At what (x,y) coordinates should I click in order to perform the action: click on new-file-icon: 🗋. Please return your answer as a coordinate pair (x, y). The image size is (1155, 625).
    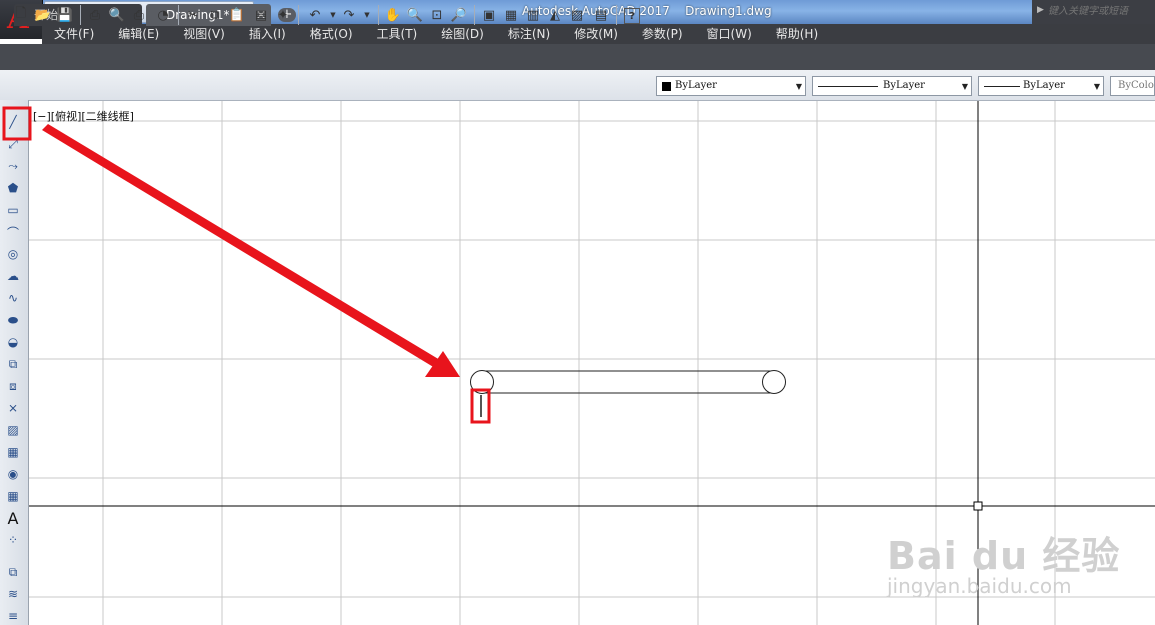
    Looking at the image, I should click on (21, 15).